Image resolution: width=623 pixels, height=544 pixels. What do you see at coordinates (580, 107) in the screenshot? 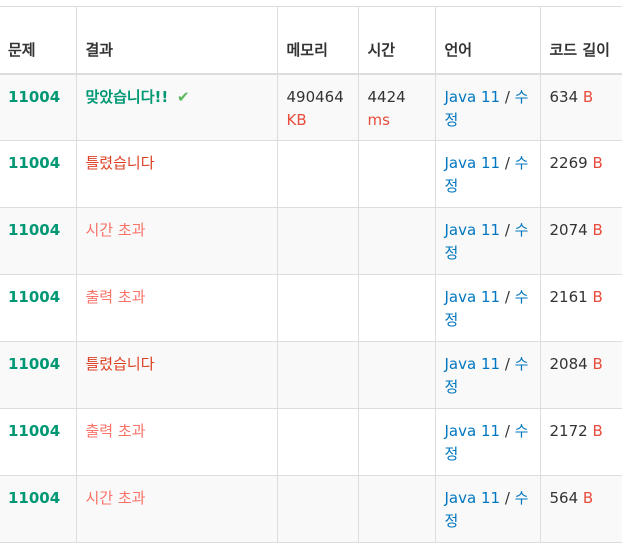
I see `code-length-cell: 634 B` at bounding box center [580, 107].